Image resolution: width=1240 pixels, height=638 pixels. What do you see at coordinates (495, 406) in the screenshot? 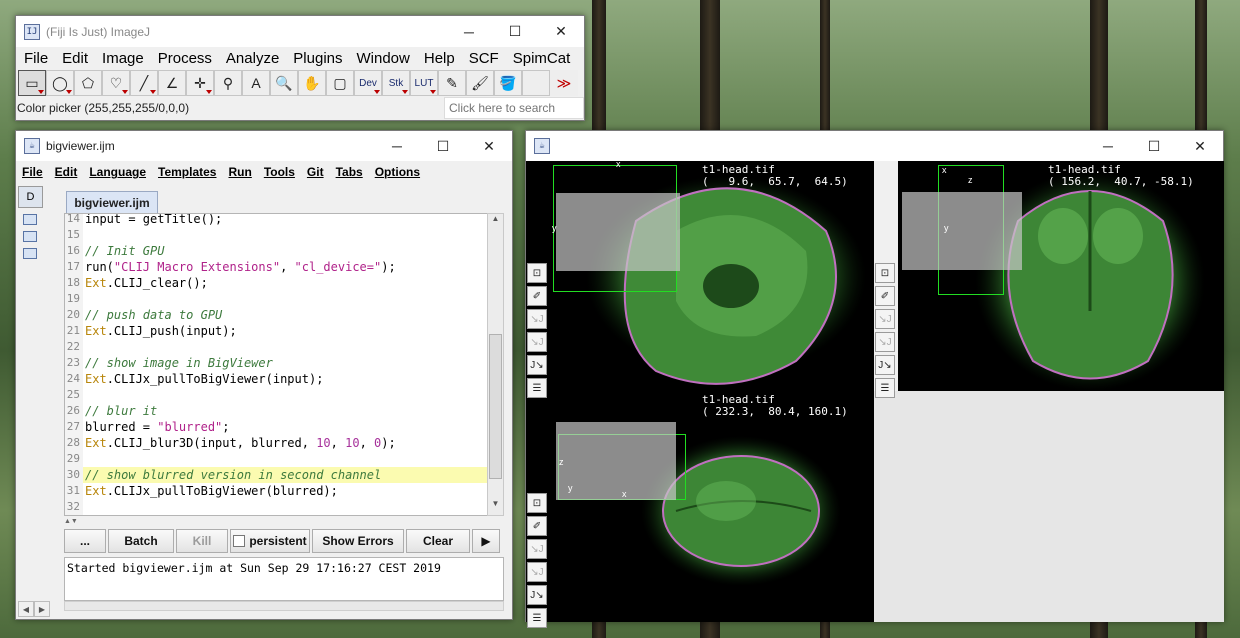
I see `scroll-thumb` at bounding box center [495, 406].